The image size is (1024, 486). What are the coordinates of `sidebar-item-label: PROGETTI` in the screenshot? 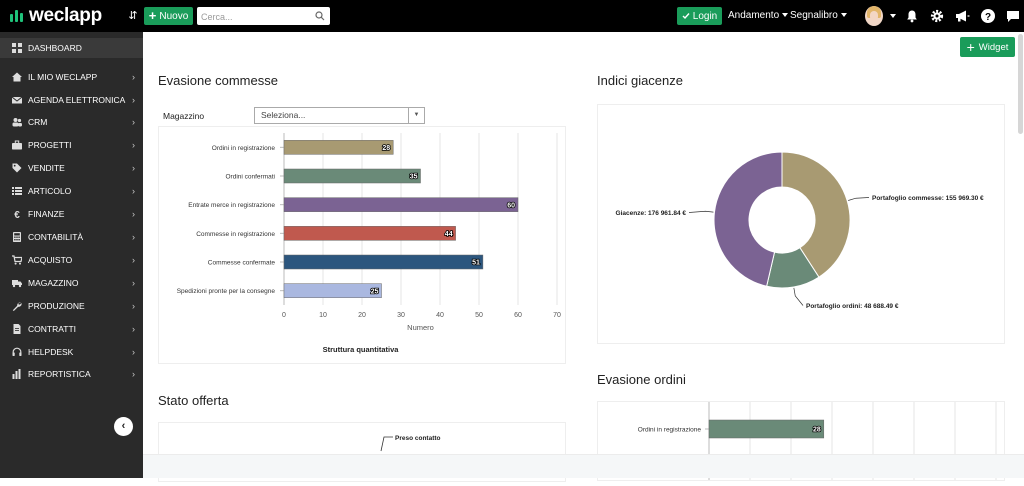 It's located at (50, 145).